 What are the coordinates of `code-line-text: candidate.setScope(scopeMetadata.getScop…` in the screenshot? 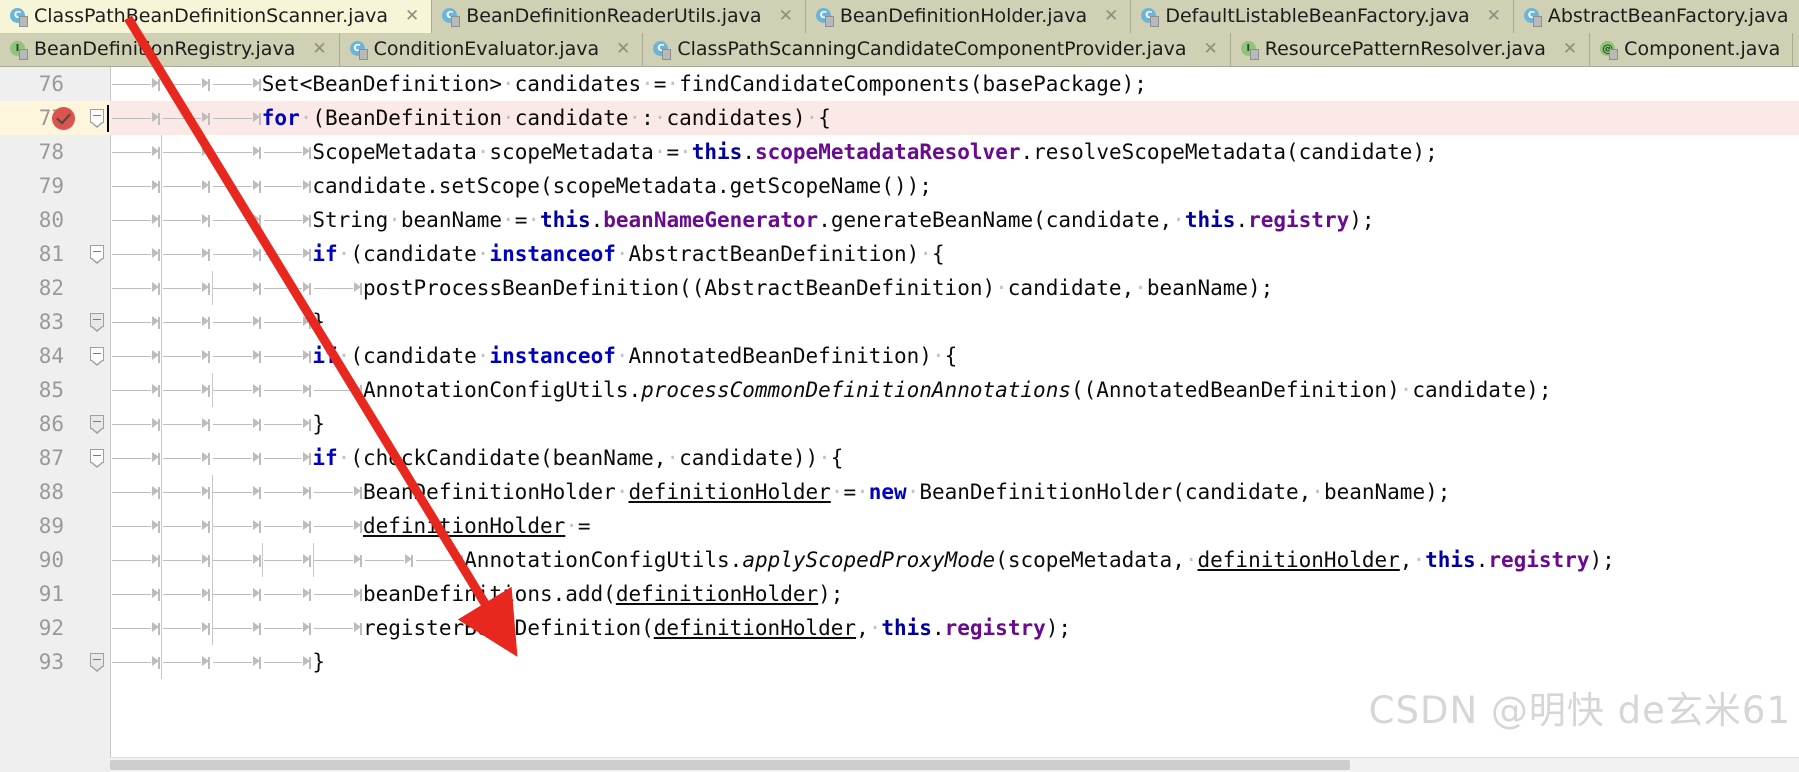 It's located at (954, 186).